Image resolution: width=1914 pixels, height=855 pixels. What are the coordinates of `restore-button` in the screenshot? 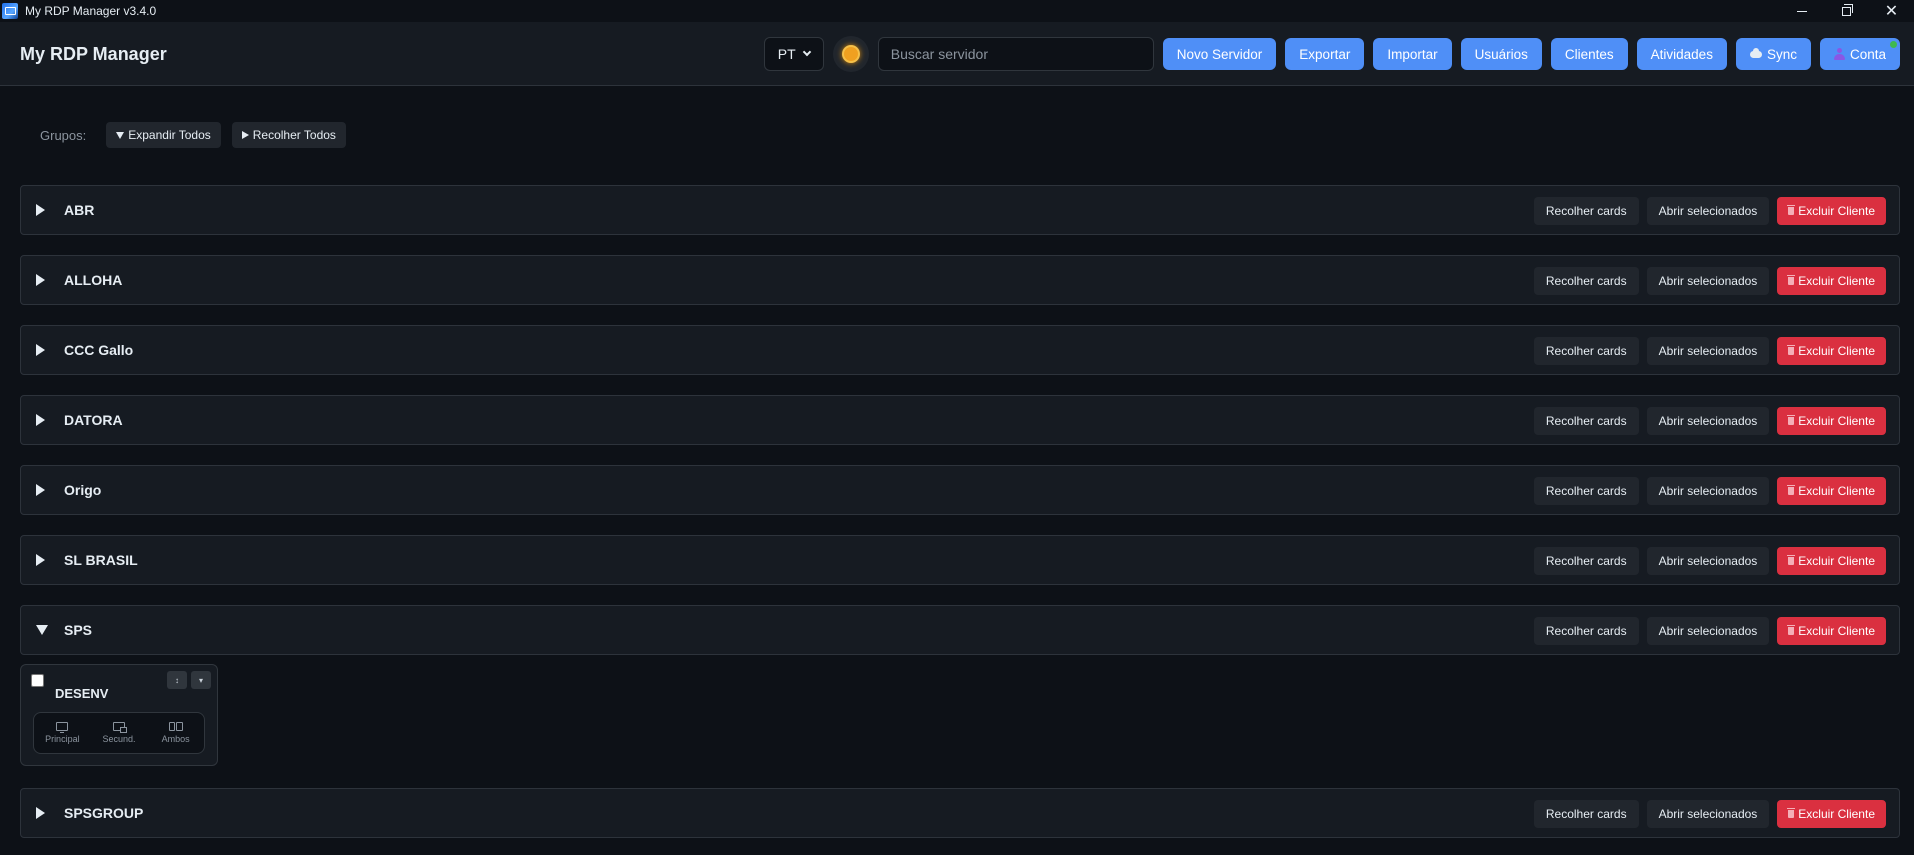 It's located at (1846, 11).